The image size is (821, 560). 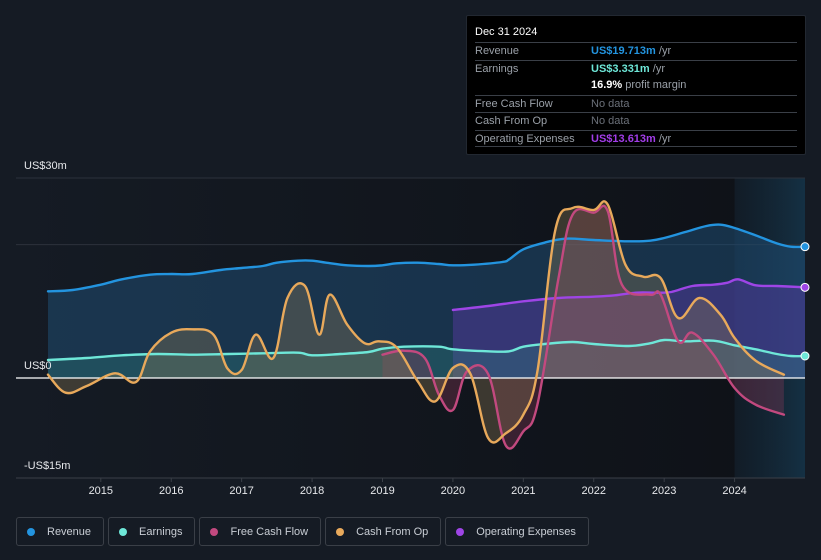 I want to click on legend-item-revenue: Revenue, so click(x=60, y=531).